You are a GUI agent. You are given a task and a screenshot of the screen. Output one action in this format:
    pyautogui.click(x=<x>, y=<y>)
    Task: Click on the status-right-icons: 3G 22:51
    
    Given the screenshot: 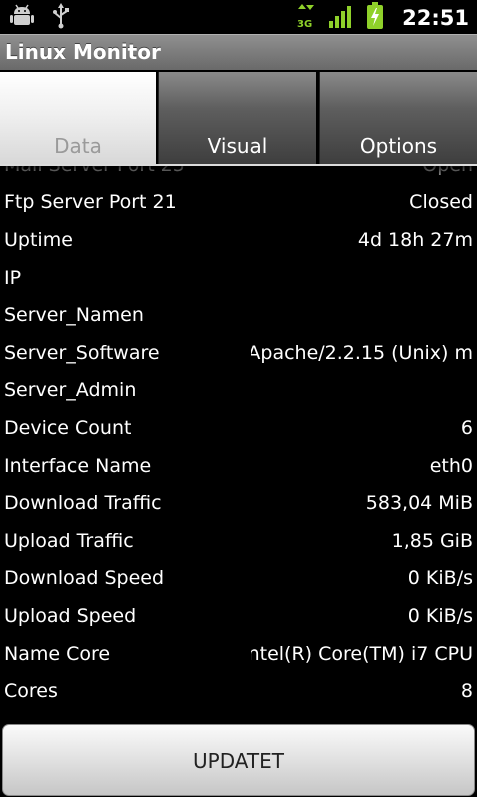 What is the action you would take?
    pyautogui.click(x=382, y=18)
    